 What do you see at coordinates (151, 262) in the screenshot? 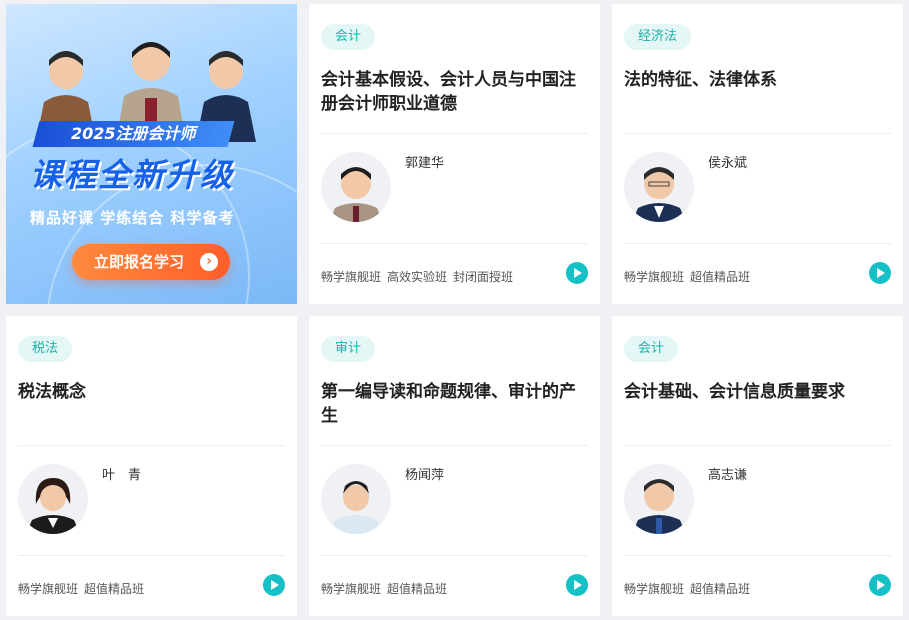
I see `enroll-button: 立即报名学习 ›` at bounding box center [151, 262].